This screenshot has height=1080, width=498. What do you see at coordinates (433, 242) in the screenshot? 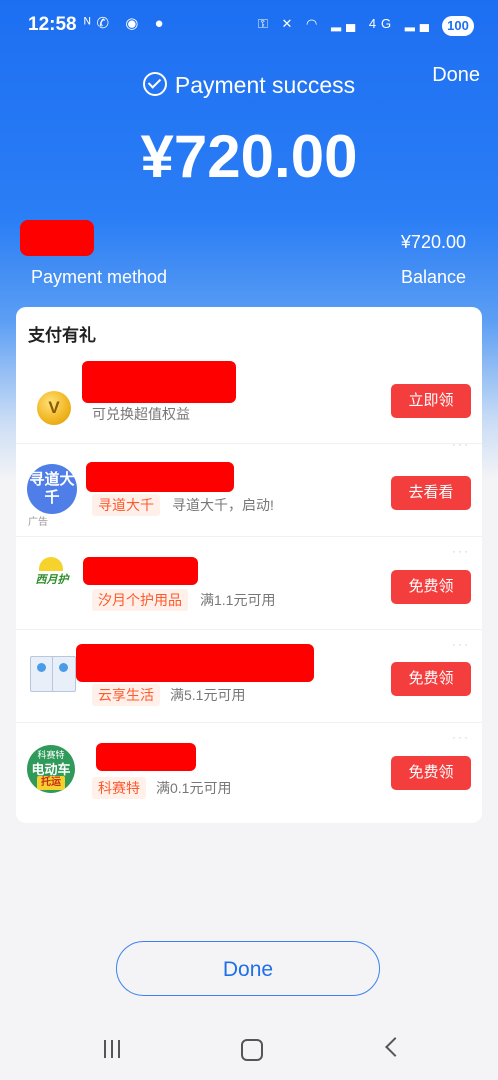
I see `balance-amount: ¥720.00` at bounding box center [433, 242].